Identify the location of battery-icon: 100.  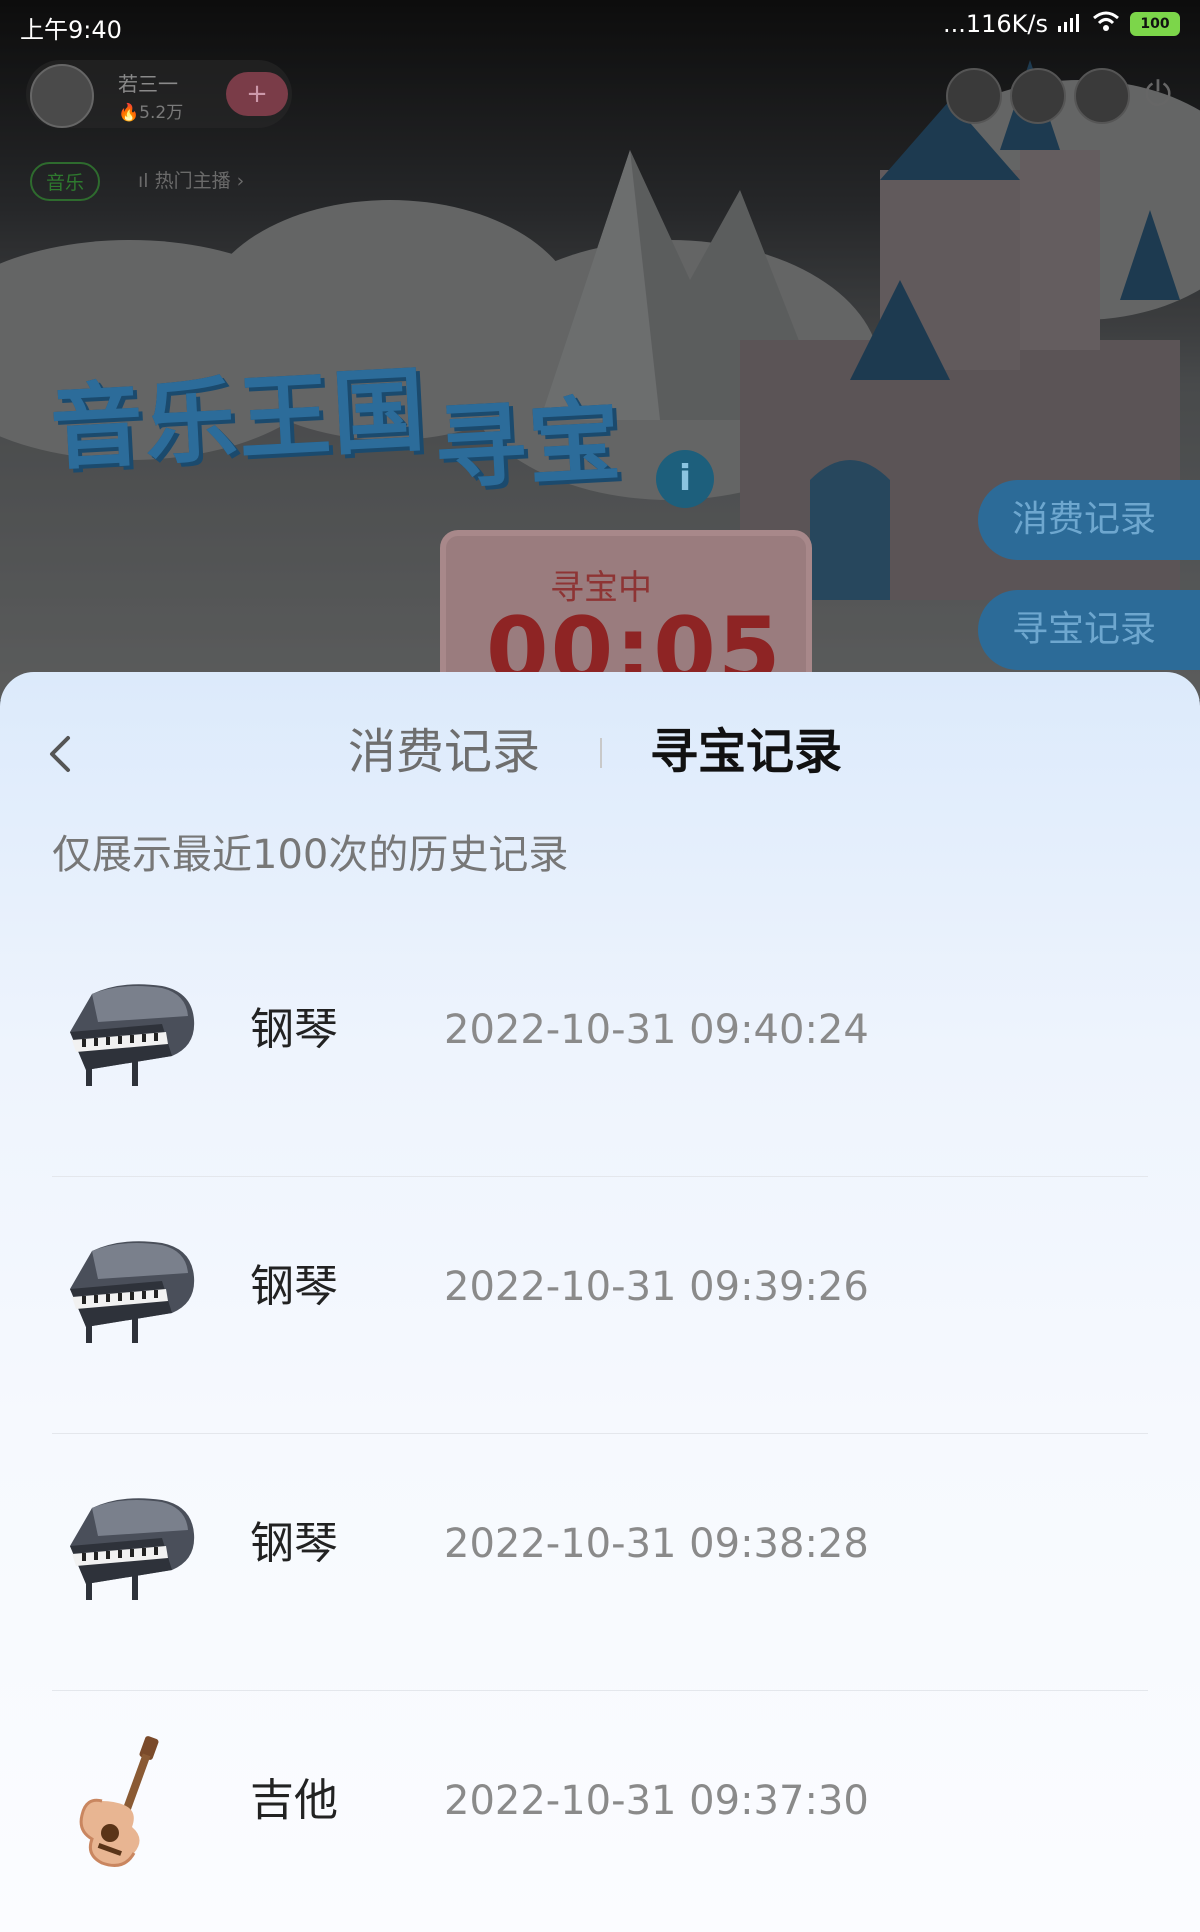
(1155, 24).